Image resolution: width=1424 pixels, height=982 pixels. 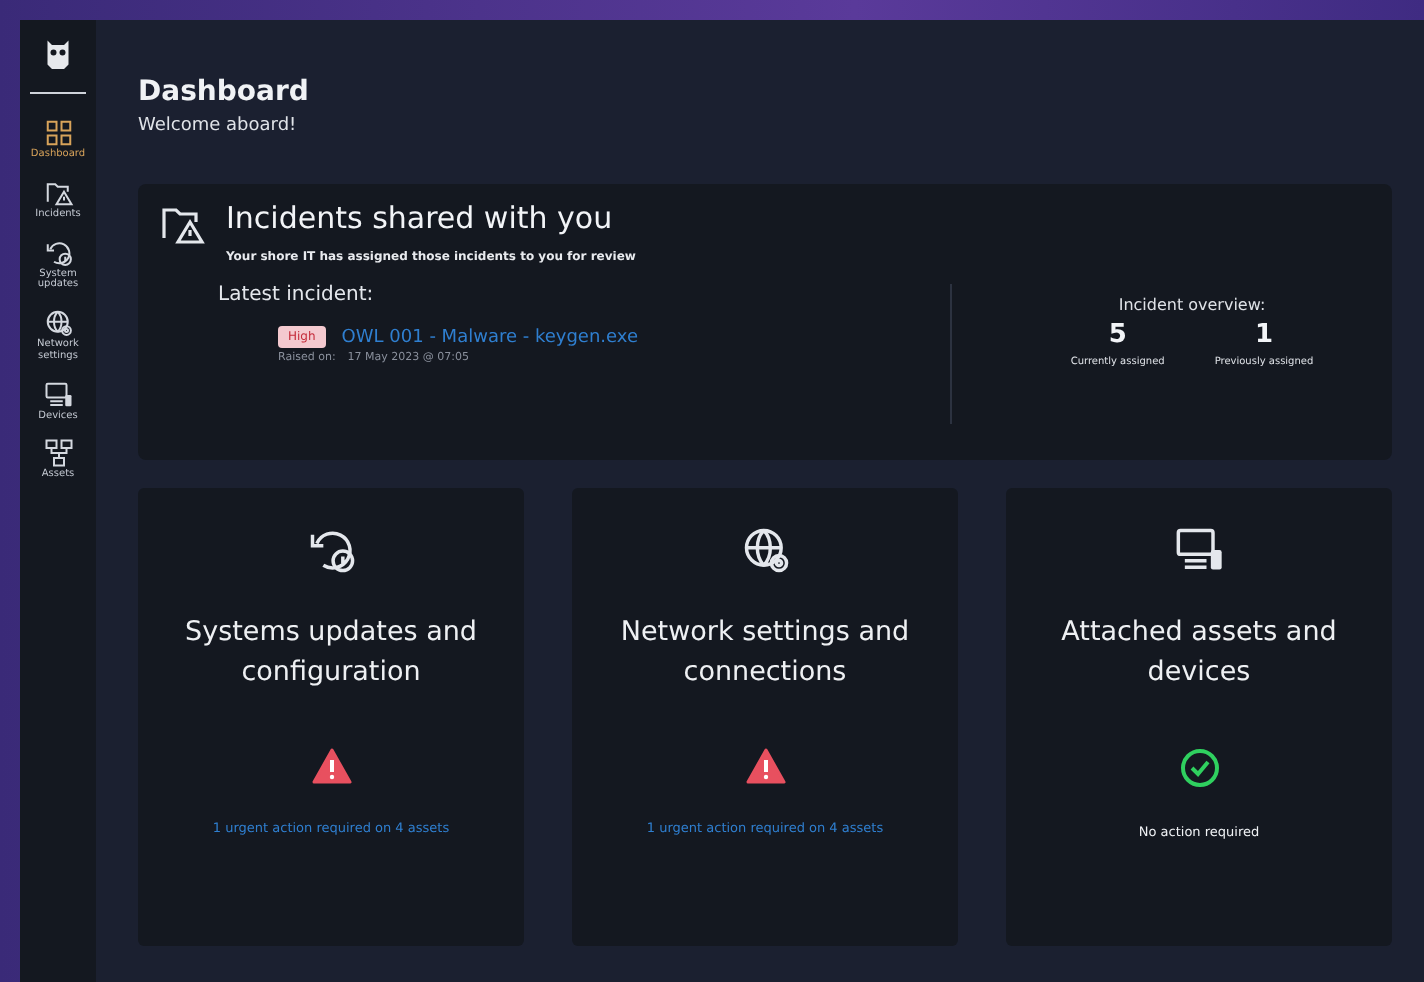 What do you see at coordinates (331, 653) in the screenshot?
I see `card-title: Systems updates and configuration` at bounding box center [331, 653].